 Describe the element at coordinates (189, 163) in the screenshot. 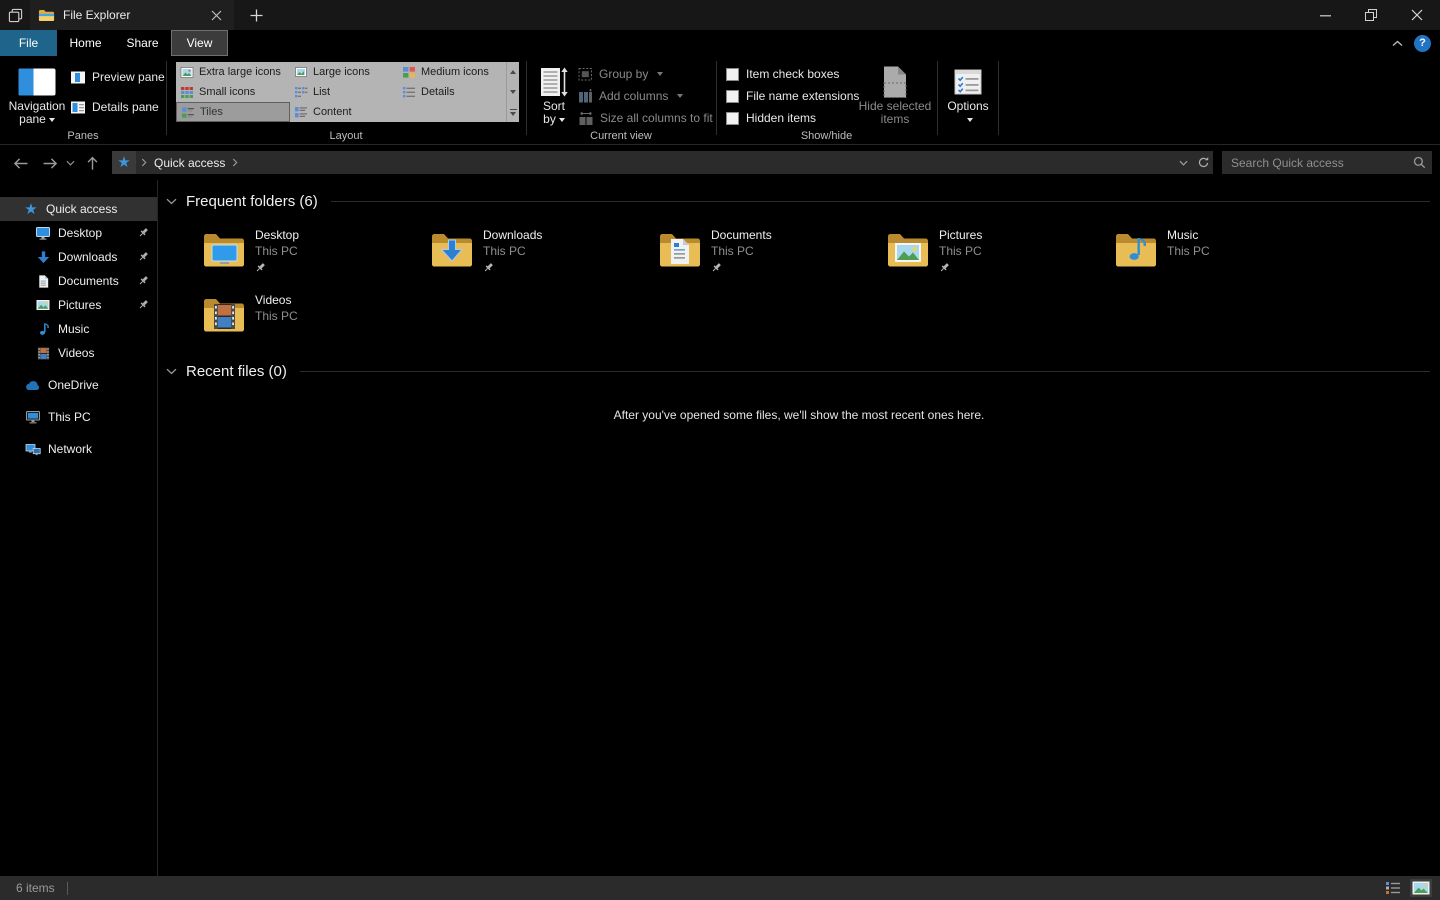

I see `breadcrumb-quick-access: Quick access` at that location.